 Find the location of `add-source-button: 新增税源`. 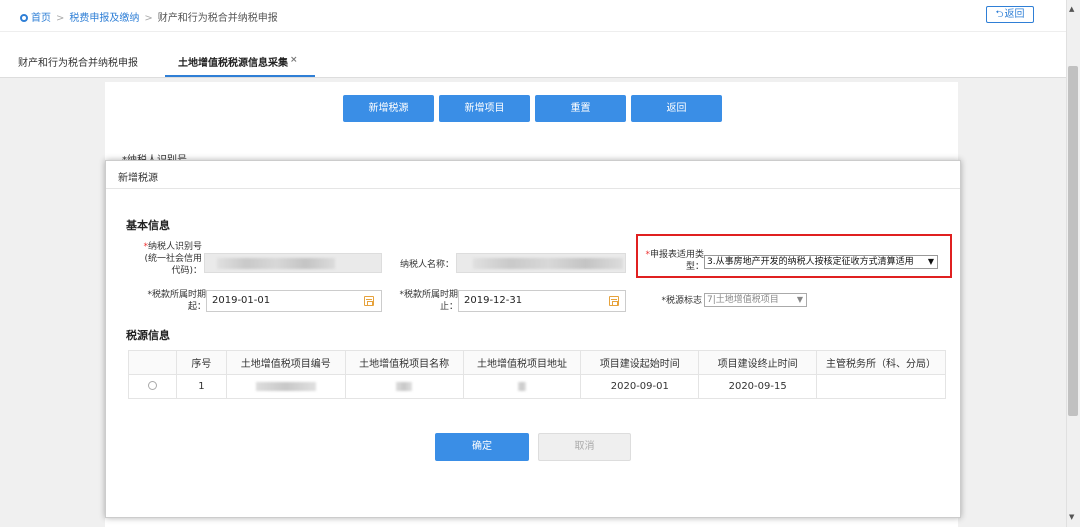

add-source-button: 新增税源 is located at coordinates (388, 108).